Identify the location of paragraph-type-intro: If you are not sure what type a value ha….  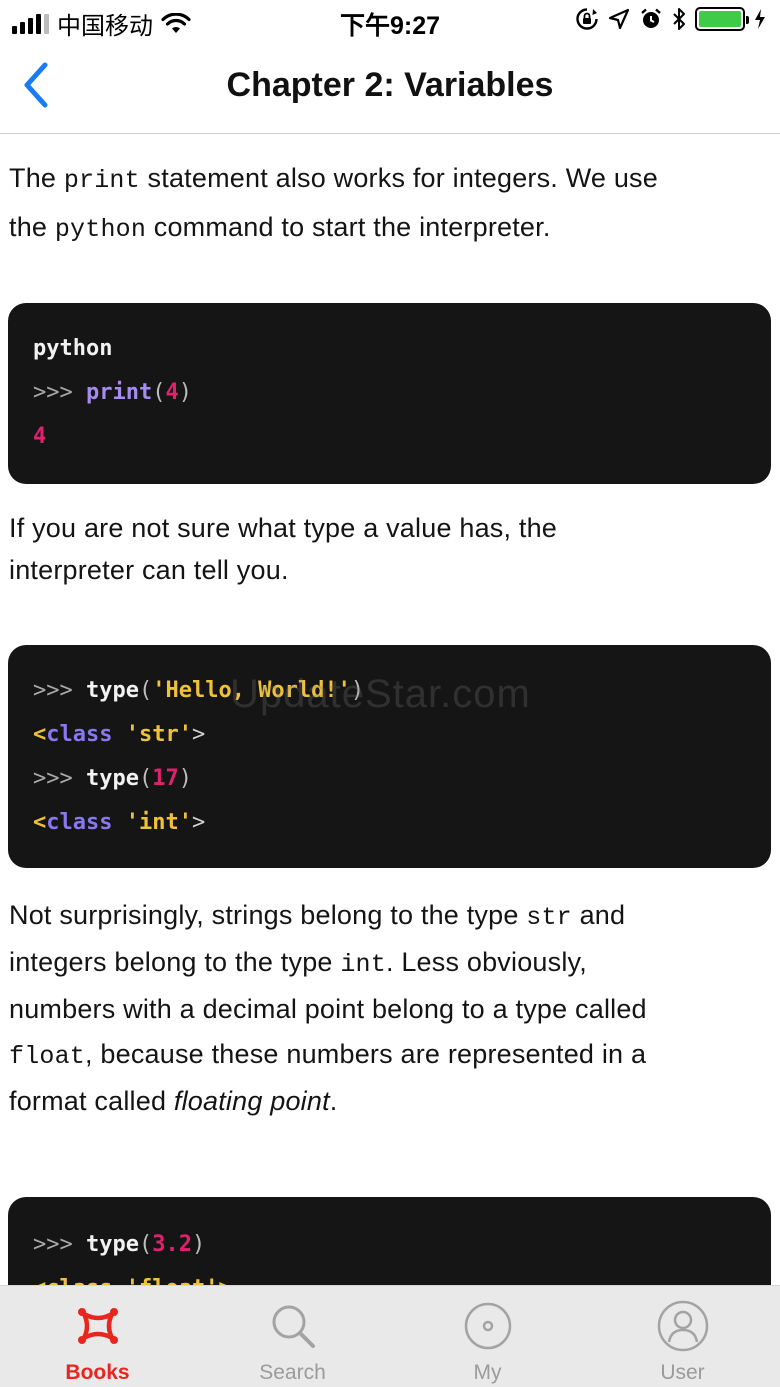
(389, 549).